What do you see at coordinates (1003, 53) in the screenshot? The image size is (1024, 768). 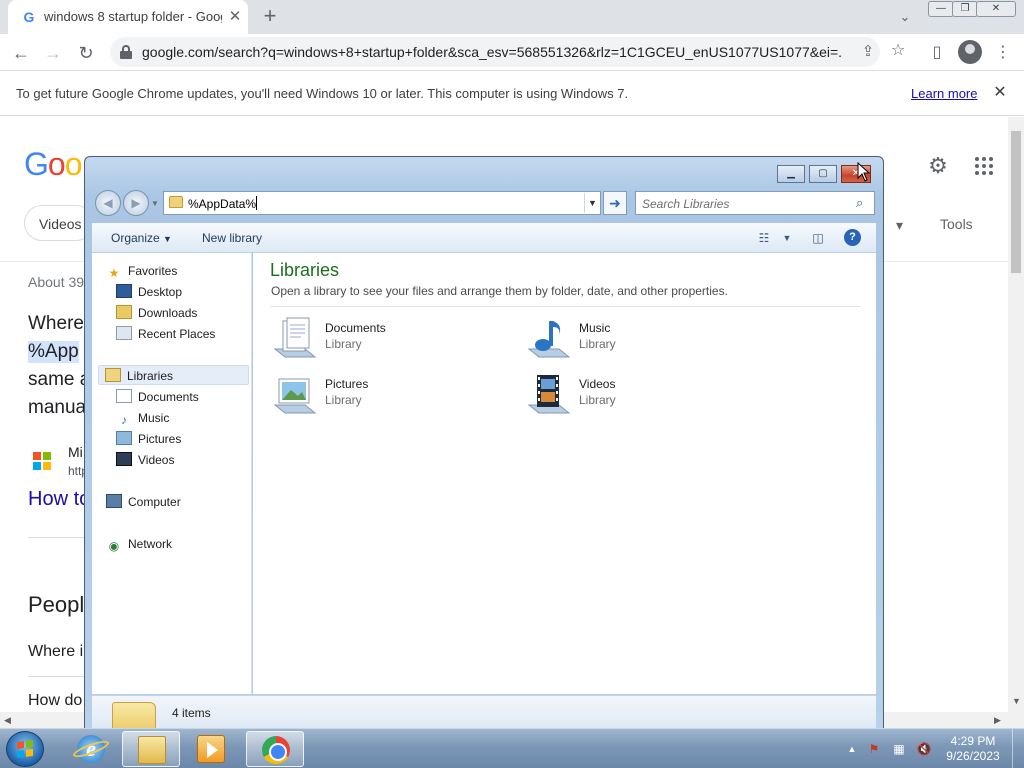 I see `chrome-menu-icon: ⋮` at bounding box center [1003, 53].